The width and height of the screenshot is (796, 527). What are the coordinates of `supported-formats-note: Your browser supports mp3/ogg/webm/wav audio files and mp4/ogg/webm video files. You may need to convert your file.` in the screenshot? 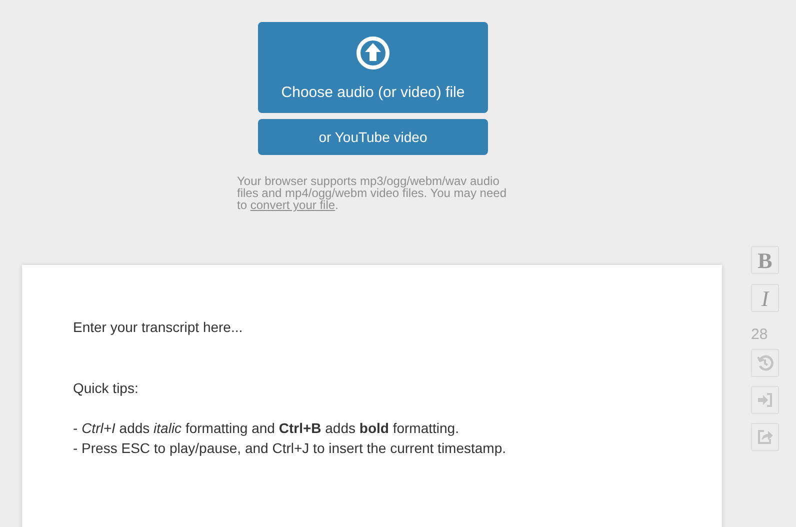 It's located at (372, 193).